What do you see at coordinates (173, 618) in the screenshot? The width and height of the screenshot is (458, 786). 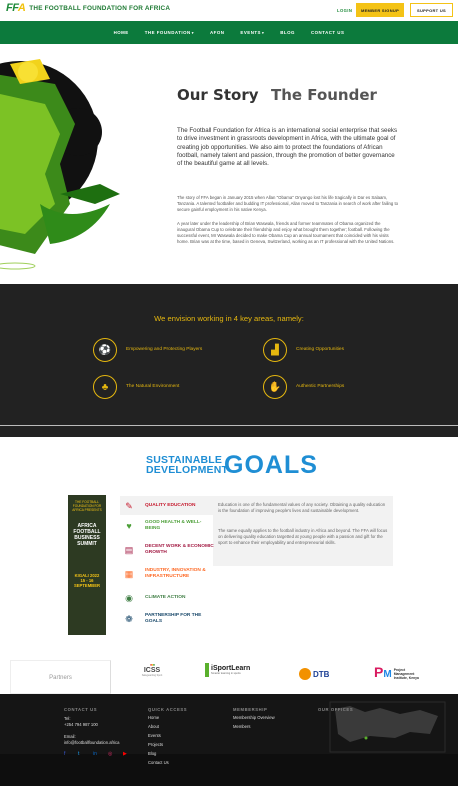 I see `goal-label: PARTNERSHIP FOR THE GOALS` at bounding box center [173, 618].